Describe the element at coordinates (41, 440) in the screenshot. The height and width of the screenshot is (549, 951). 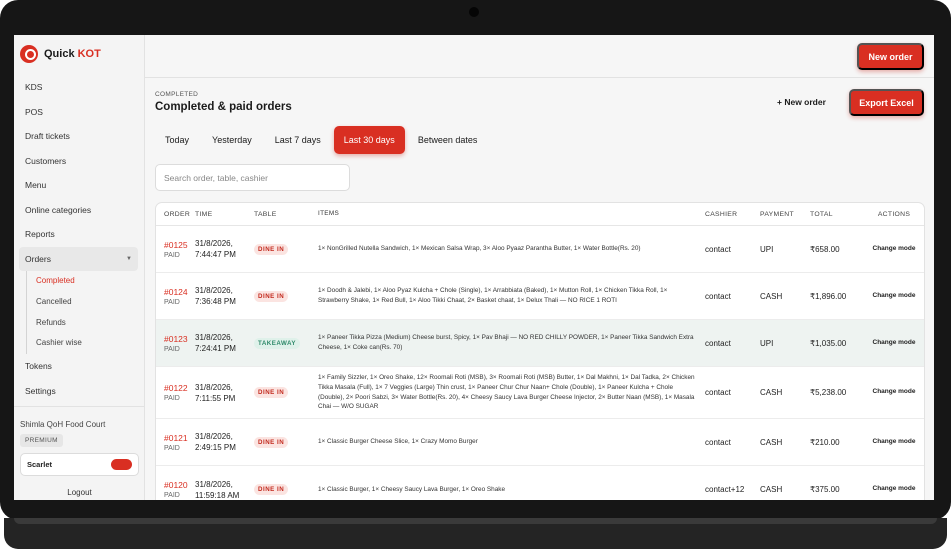
I see `plan-badge: PREMIUM` at that location.